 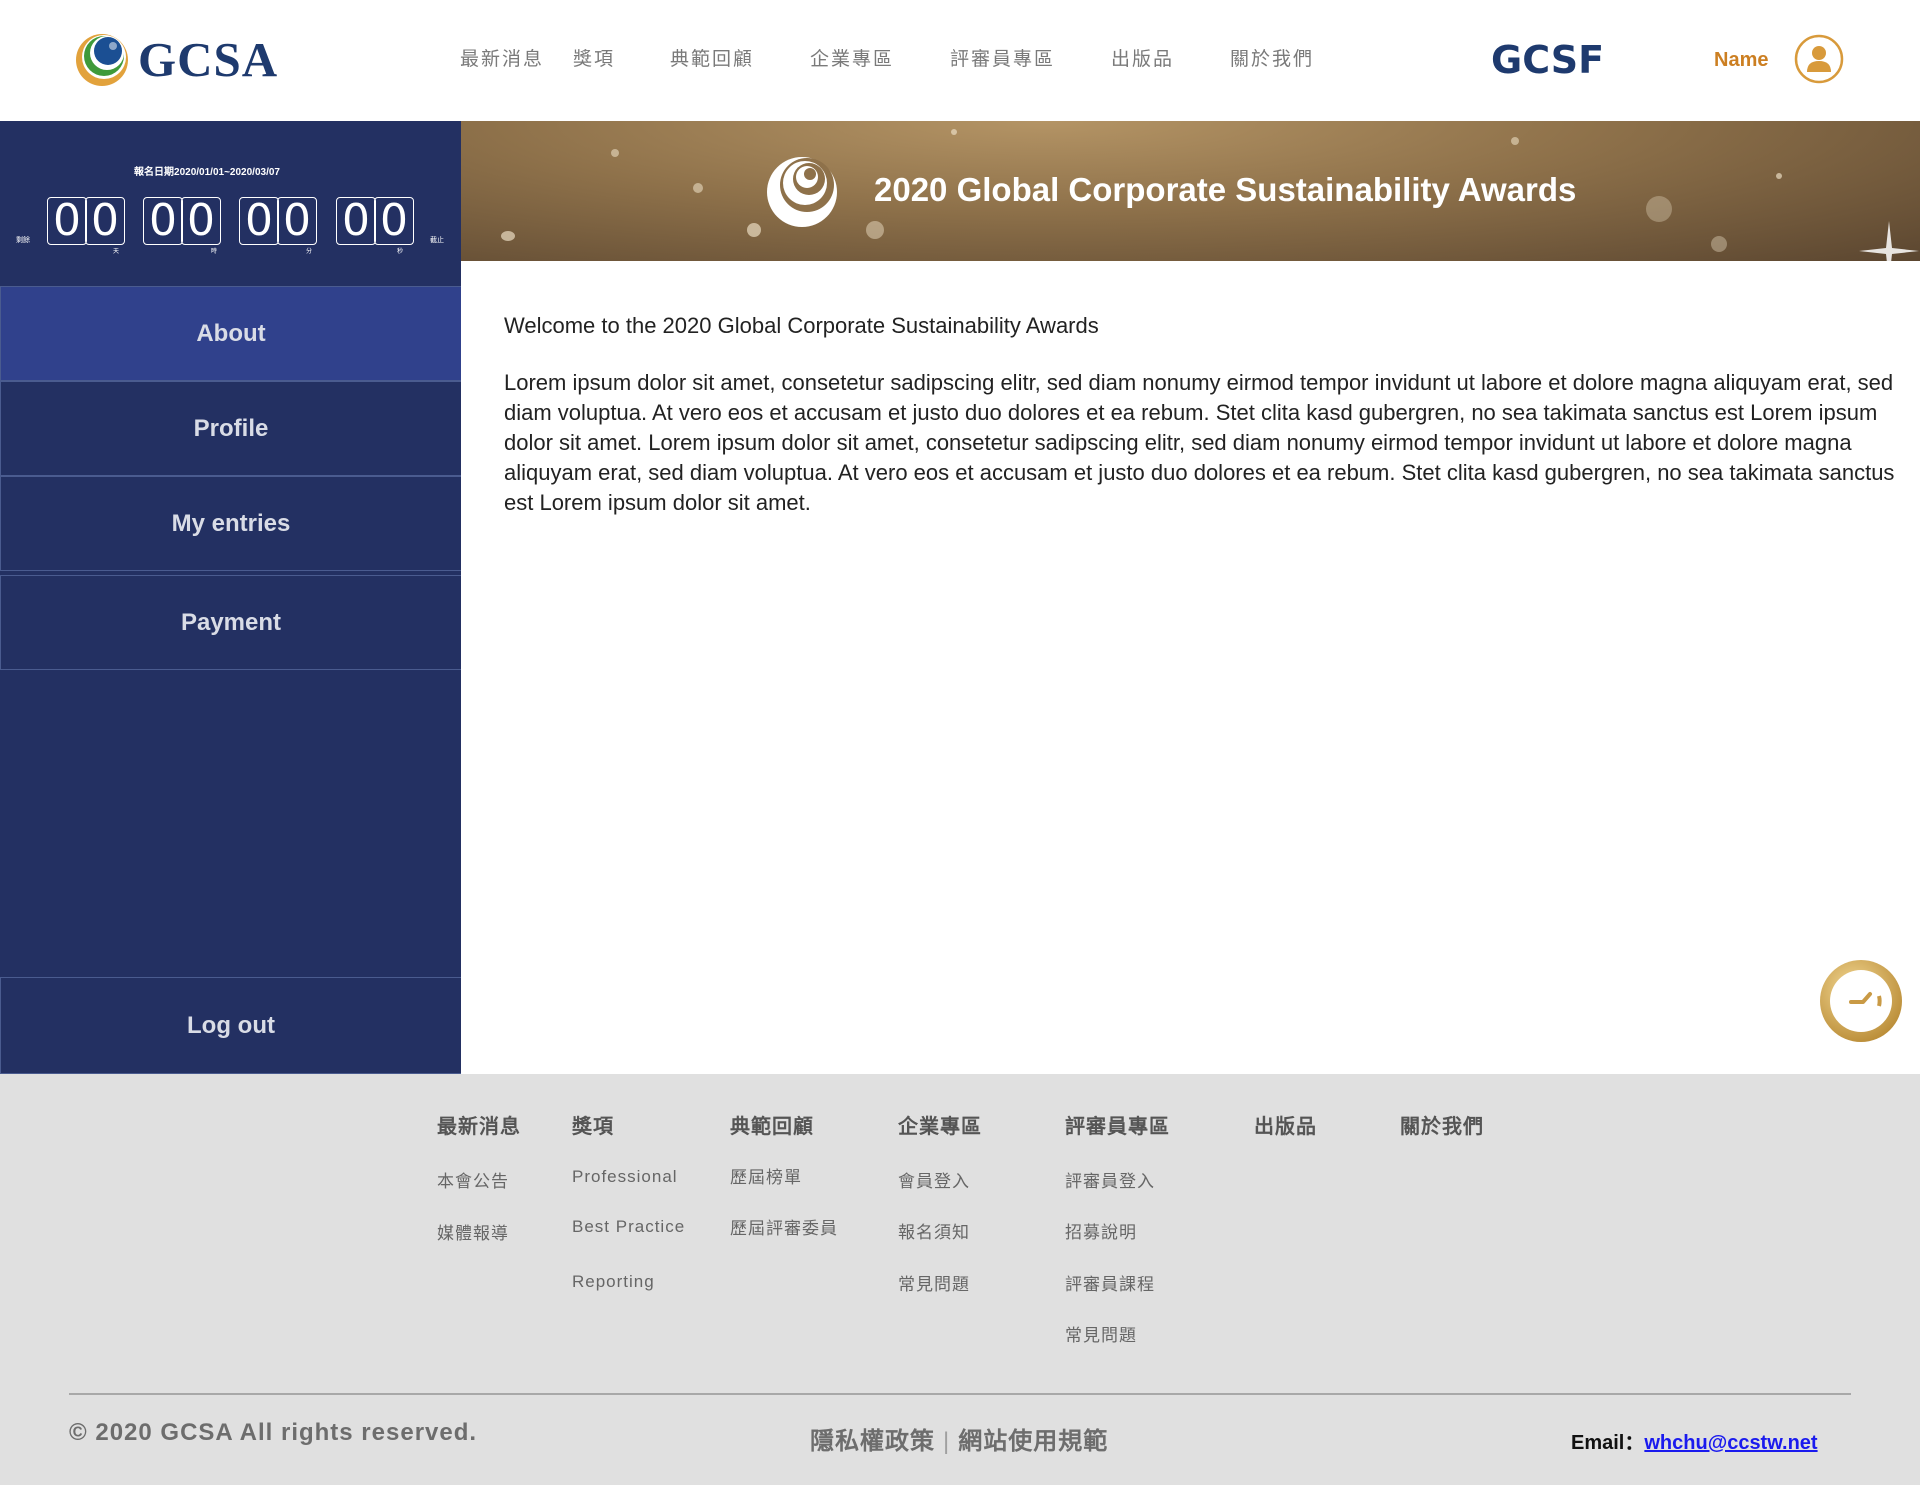 What do you see at coordinates (934, 1282) in the screenshot?
I see `footer-link-corporate-faq: 常見問題` at bounding box center [934, 1282].